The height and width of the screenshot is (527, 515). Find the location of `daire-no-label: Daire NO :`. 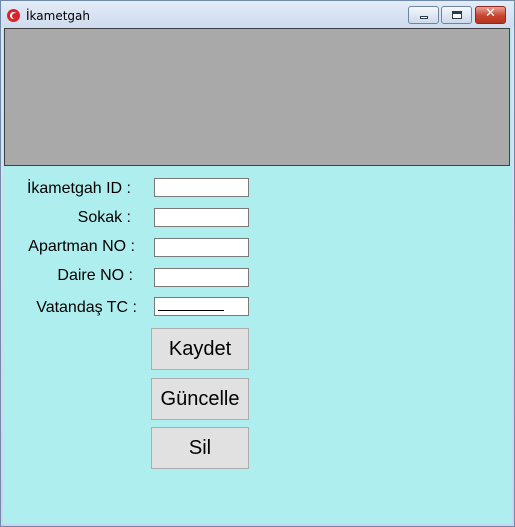

daire-no-label: Daire NO : is located at coordinates (95, 275).